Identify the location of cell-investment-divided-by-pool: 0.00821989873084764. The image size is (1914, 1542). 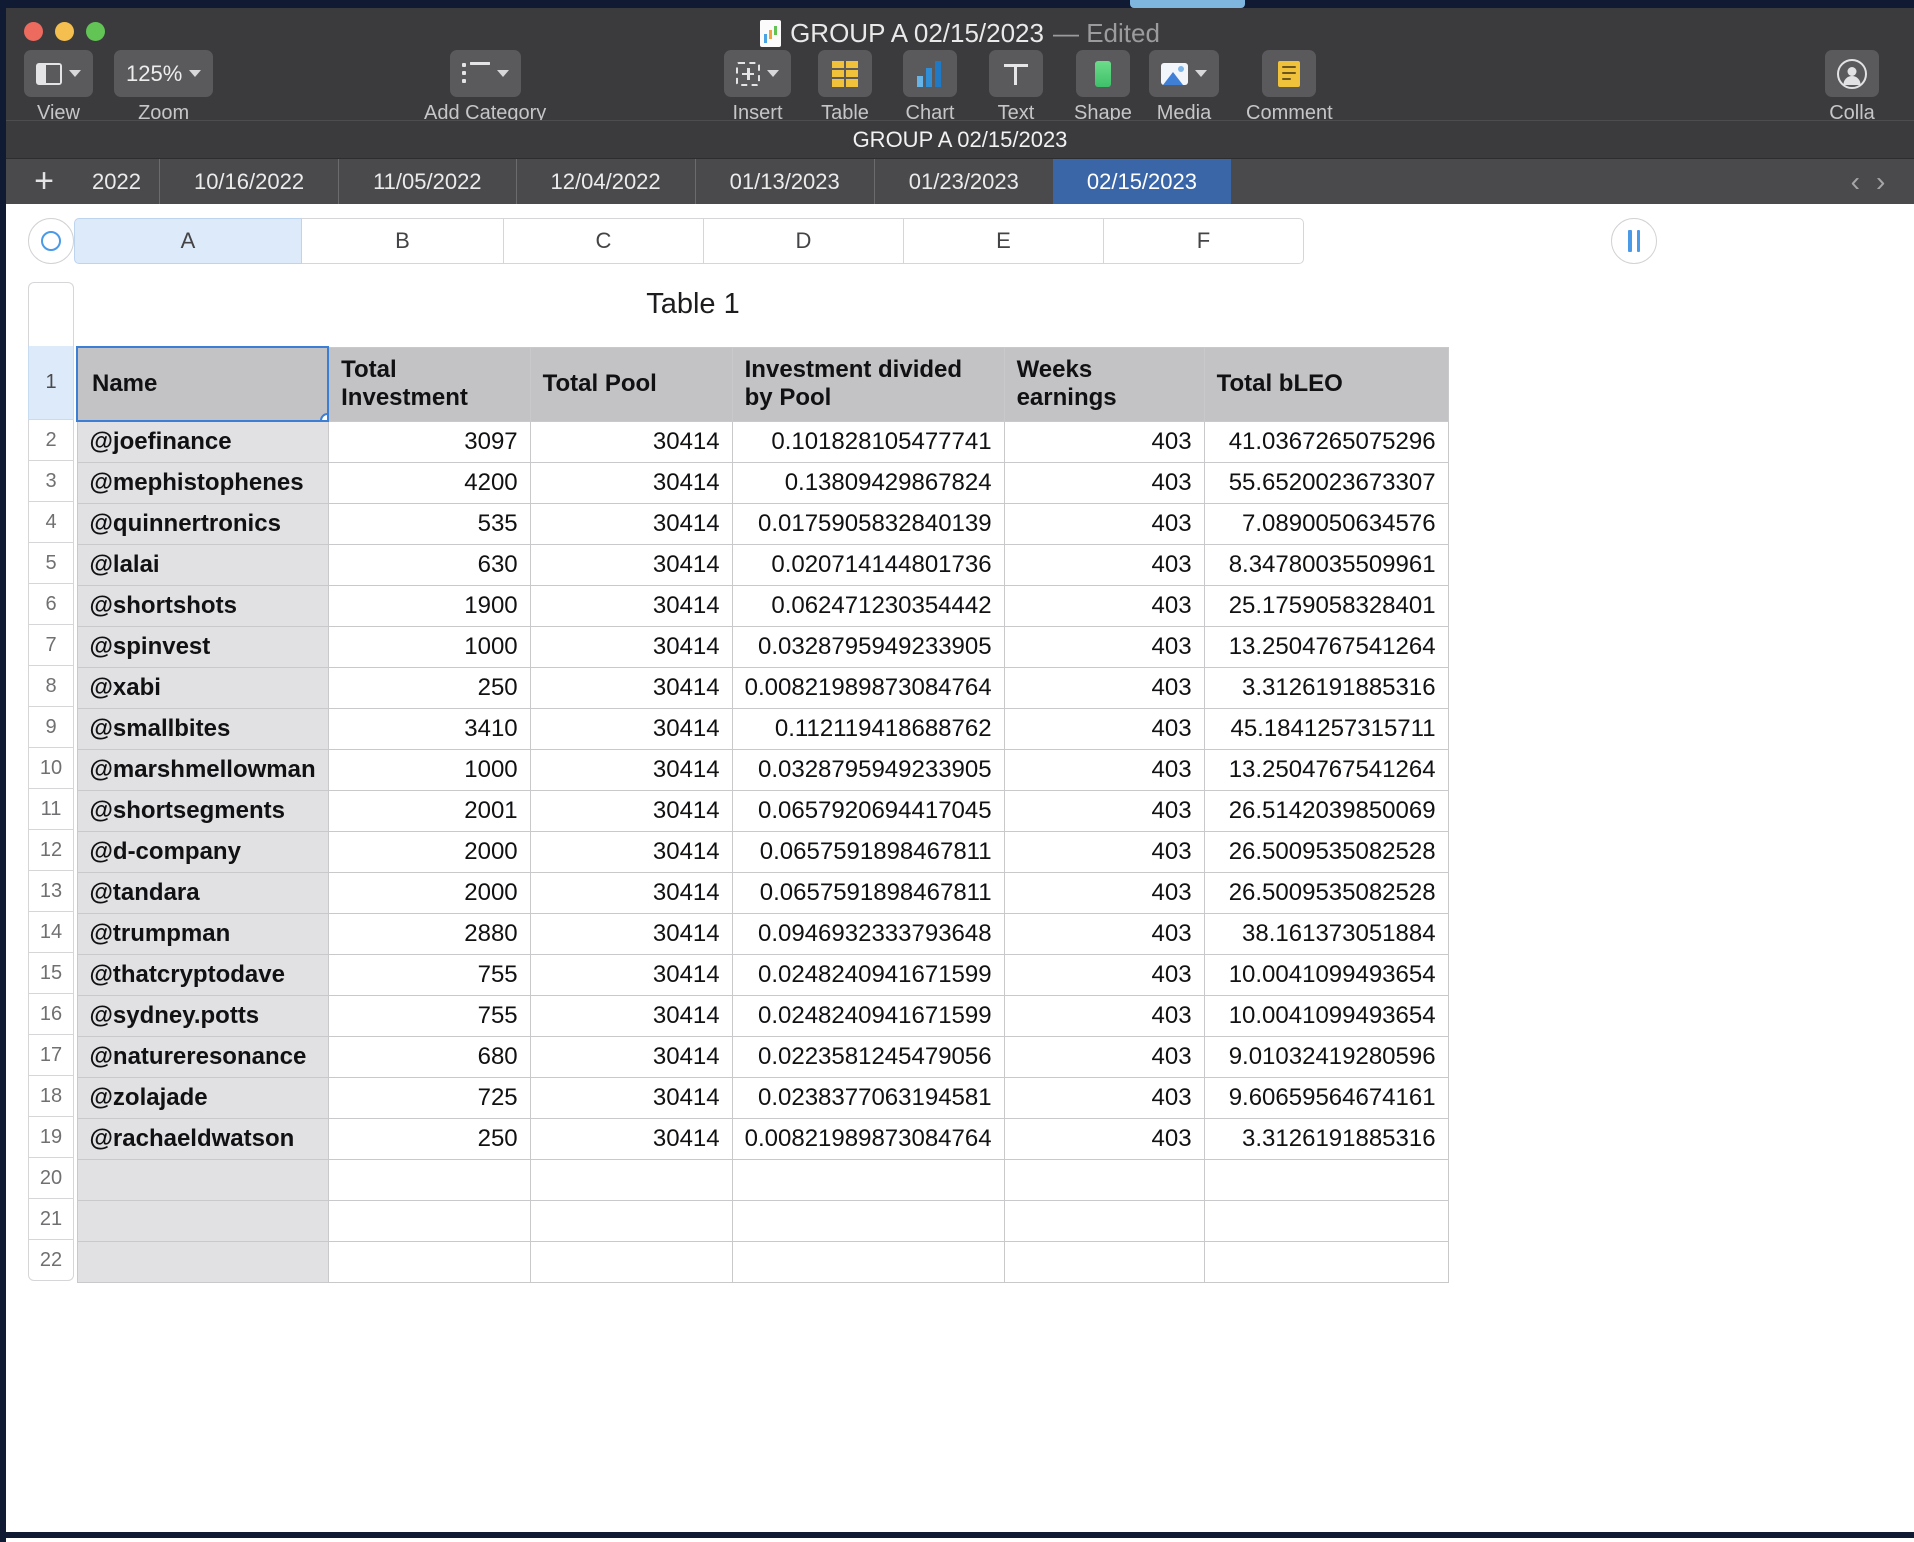
(868, 687).